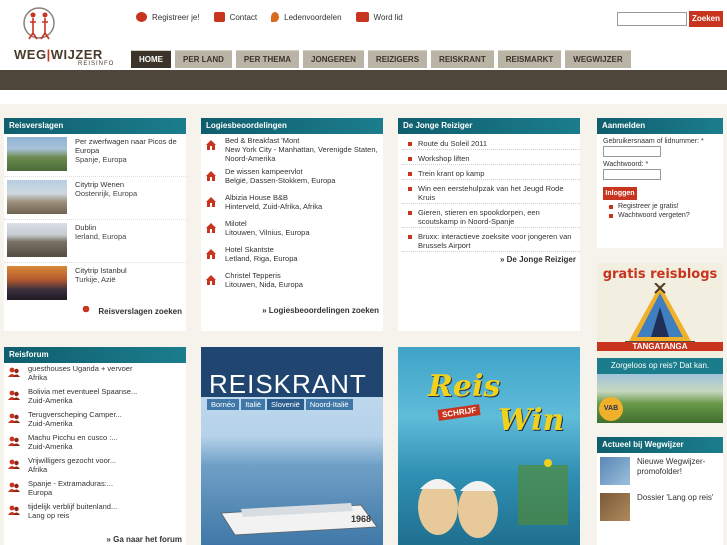  Describe the element at coordinates (652, 19) in the screenshot. I see `search-input` at that location.